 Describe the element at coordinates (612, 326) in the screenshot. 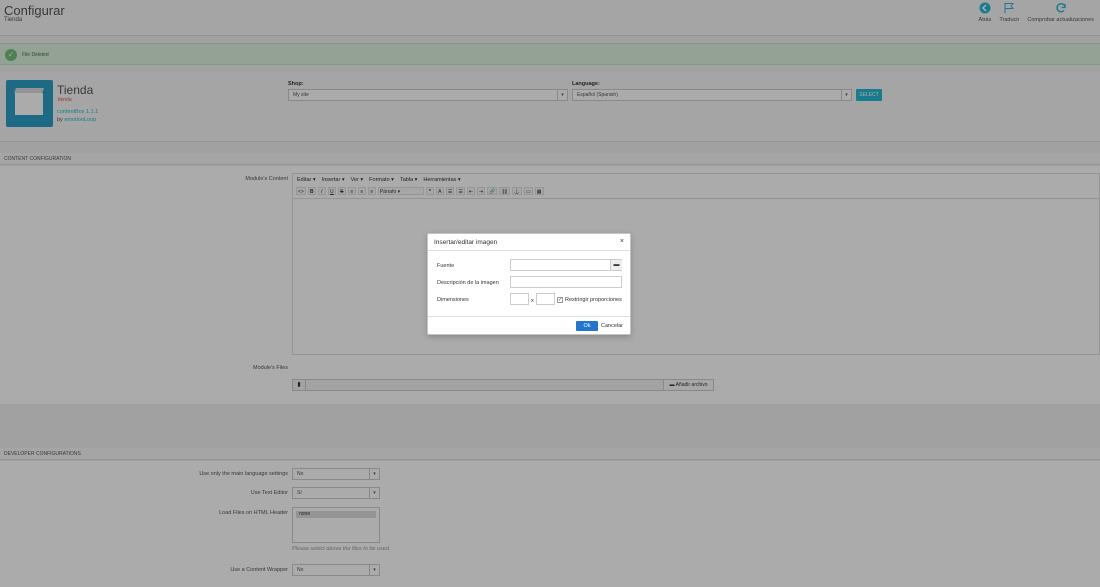

I see `cancel-button: Cancelar` at that location.